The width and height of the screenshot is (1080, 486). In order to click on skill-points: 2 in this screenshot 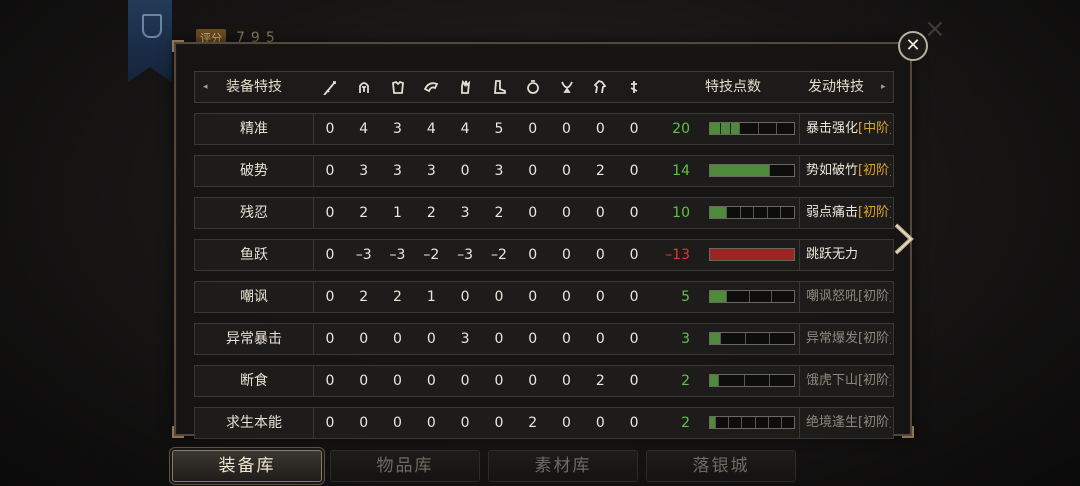, I will do `click(685, 423)`.